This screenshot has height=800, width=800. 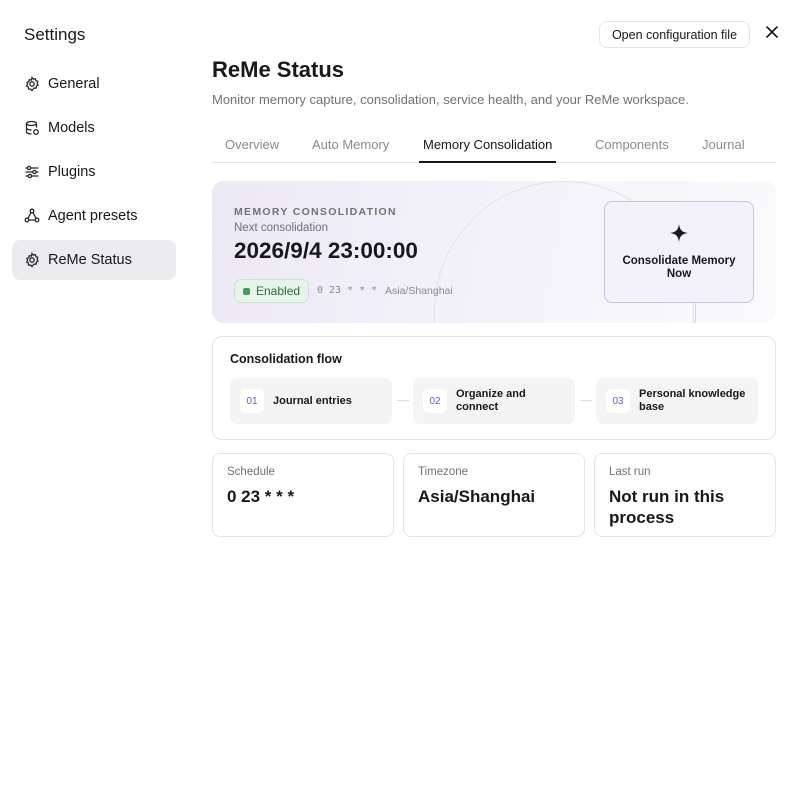 I want to click on status-dot, so click(x=246, y=291).